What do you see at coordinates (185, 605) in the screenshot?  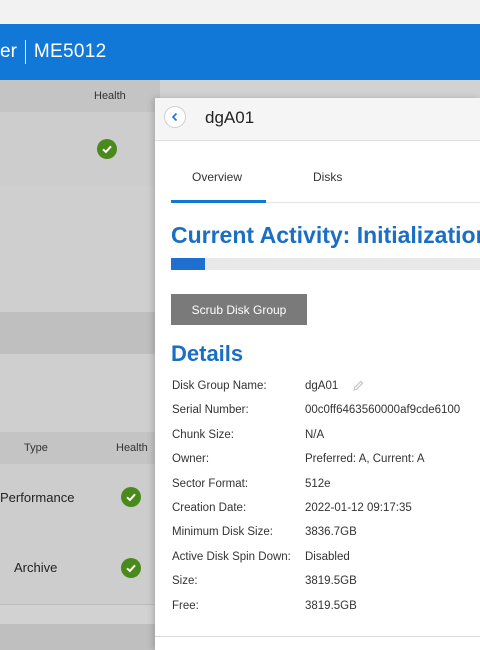 I see `detail-label: Free:` at bounding box center [185, 605].